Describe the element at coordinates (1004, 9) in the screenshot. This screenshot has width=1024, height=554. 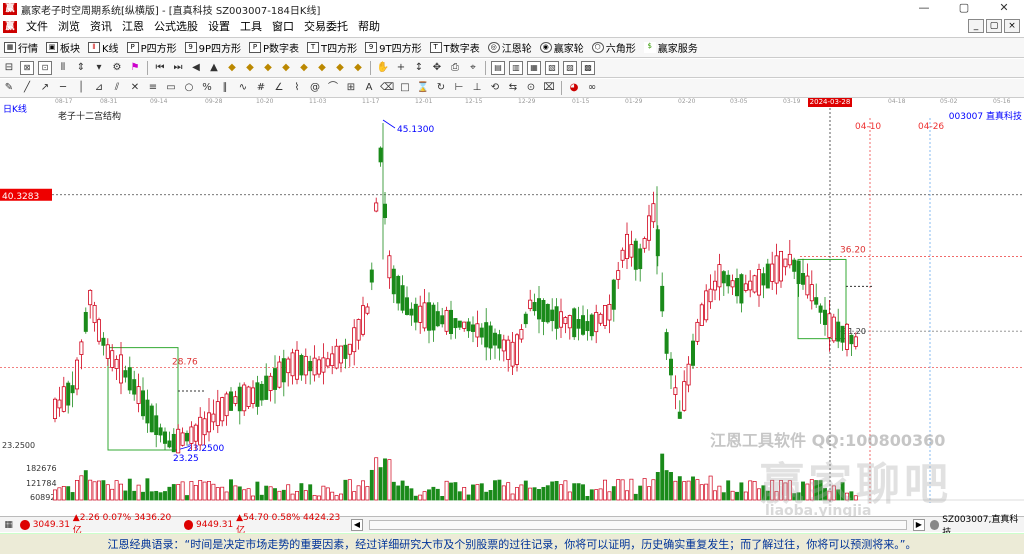
I see `close-button: ✕` at that location.